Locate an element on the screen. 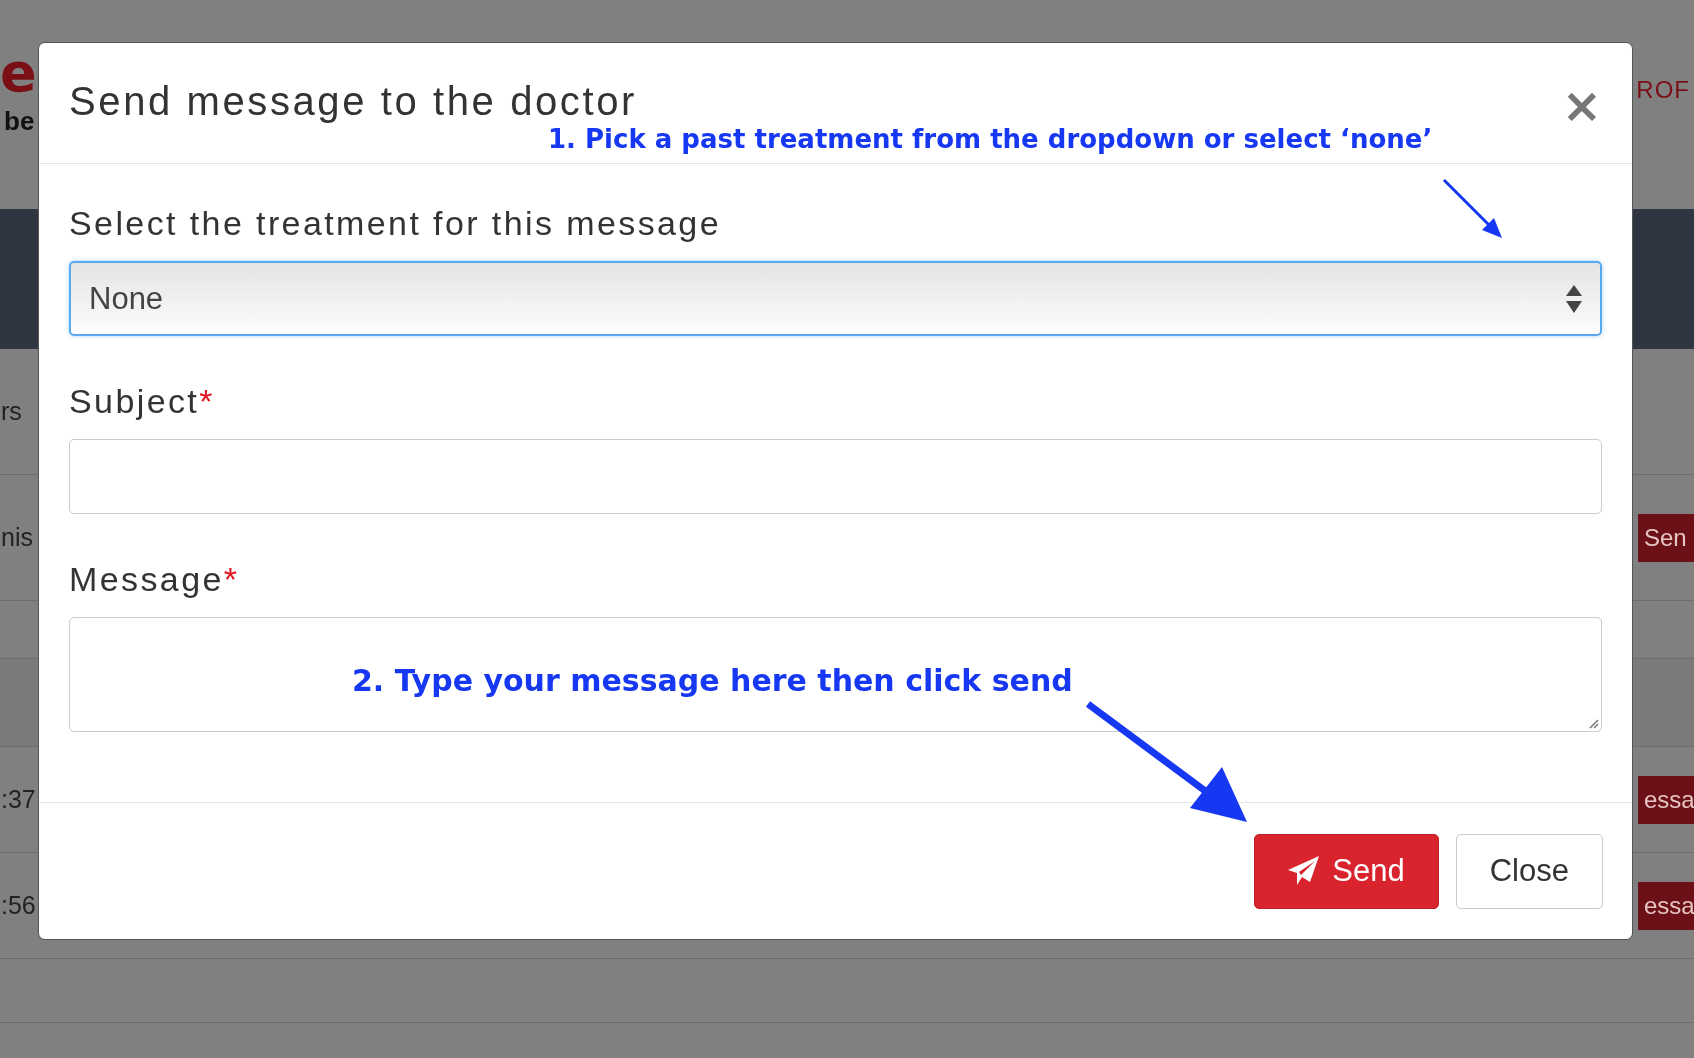 This screenshot has height=1058, width=1694. field-label: Select the treatment for this message is located at coordinates (395, 223).